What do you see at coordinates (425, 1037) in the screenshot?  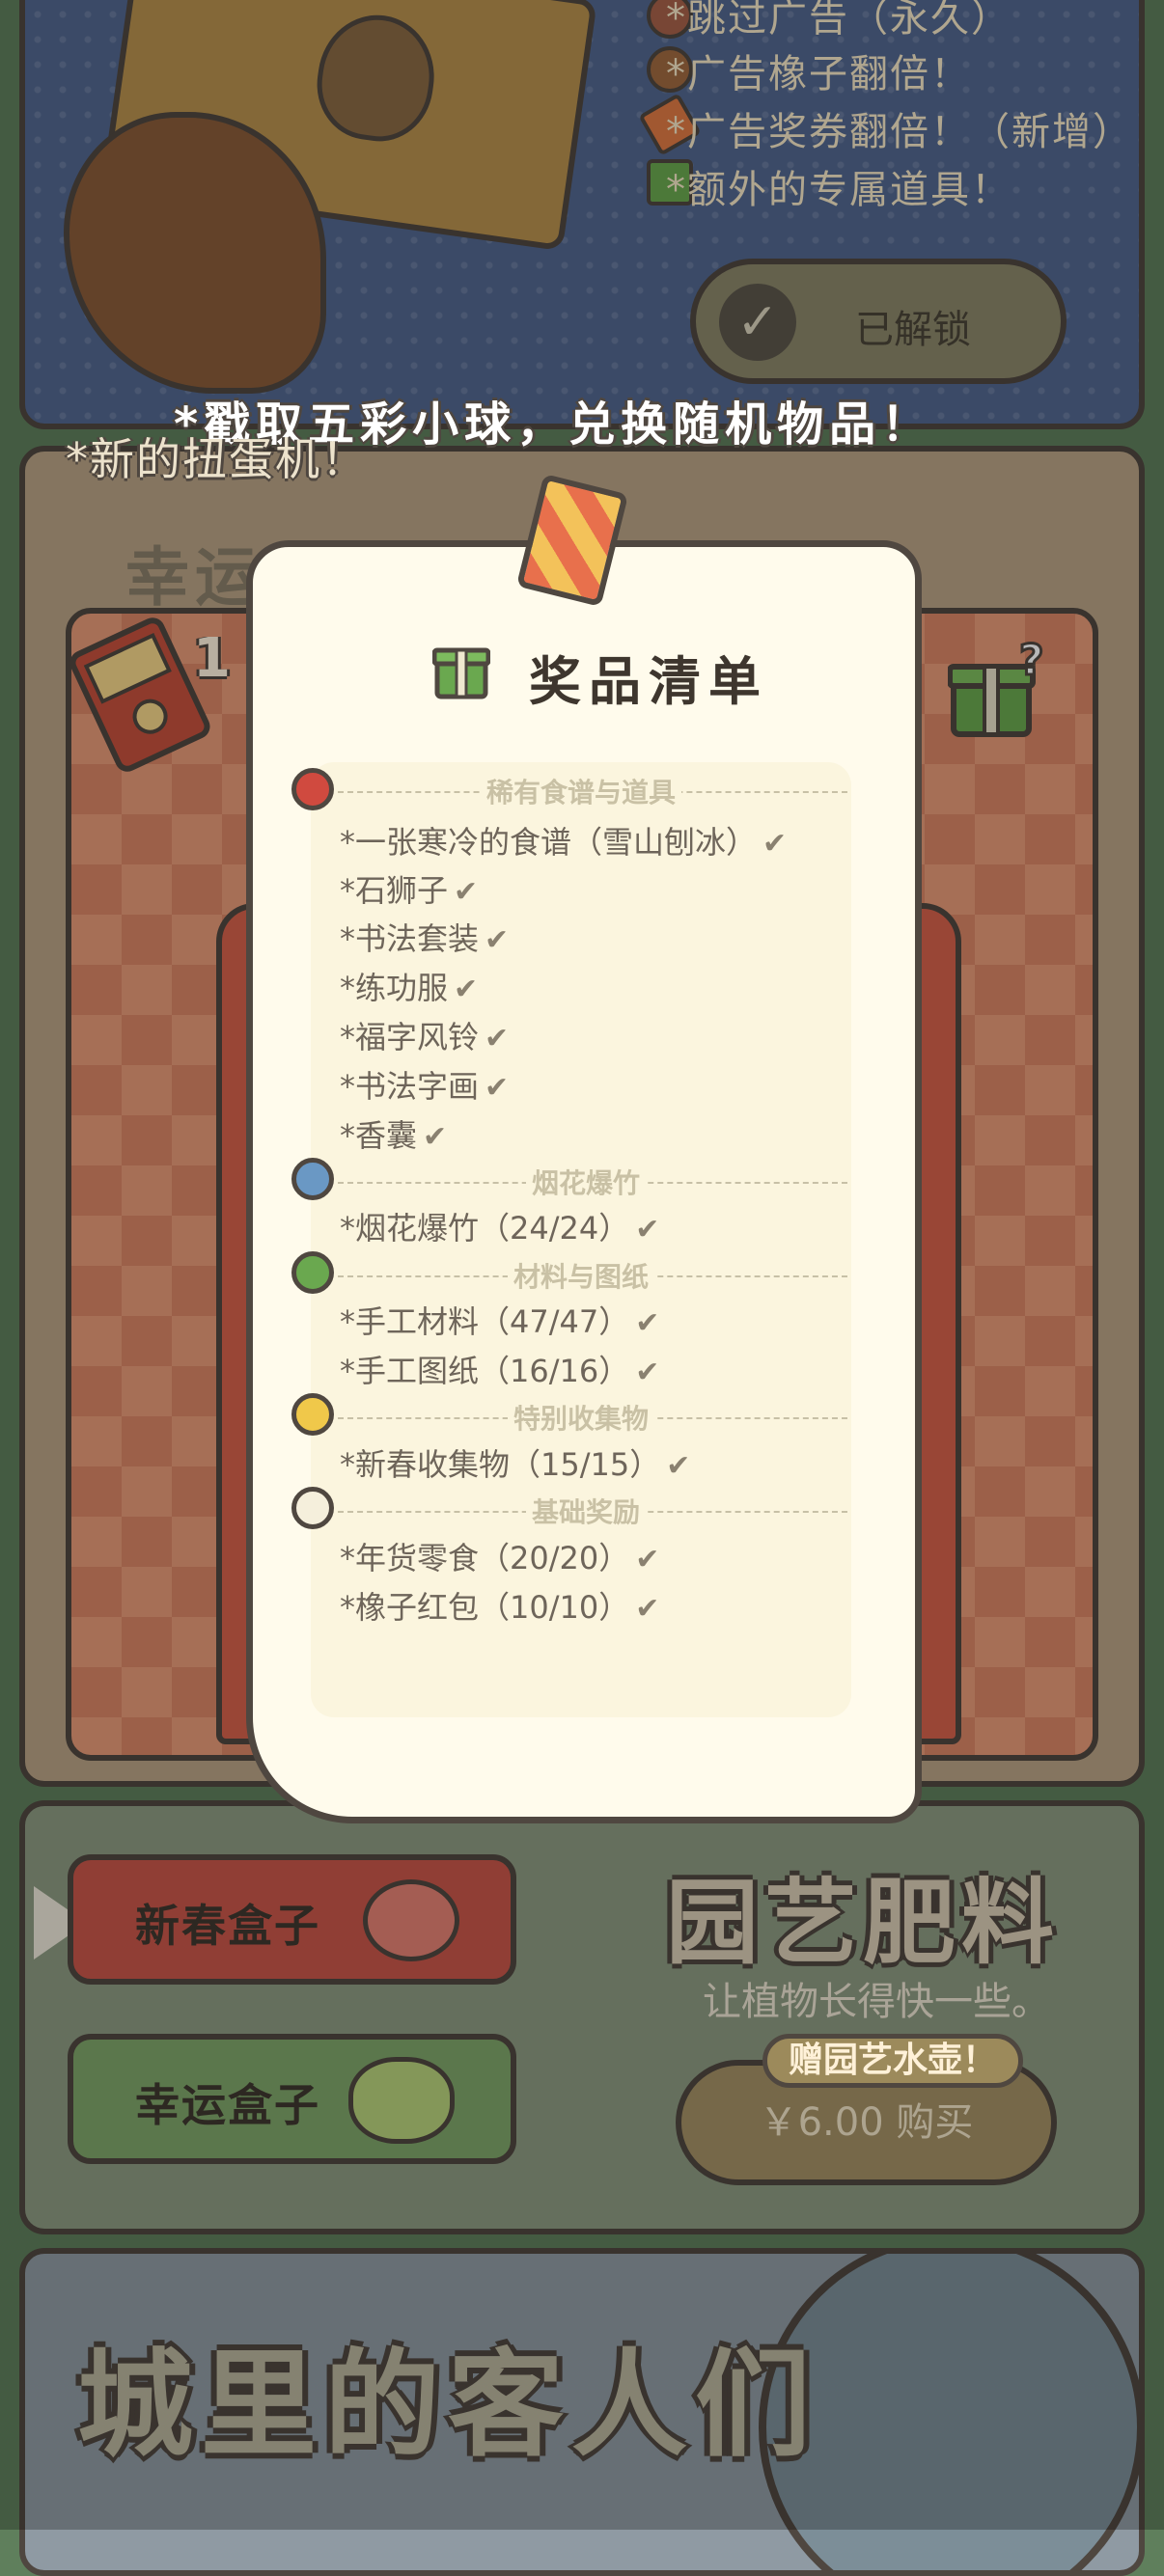 I see `list-item: *福字风铃 ✔` at bounding box center [425, 1037].